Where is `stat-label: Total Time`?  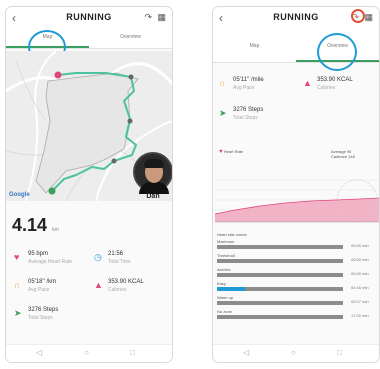 stat-label: Total Time is located at coordinates (119, 262).